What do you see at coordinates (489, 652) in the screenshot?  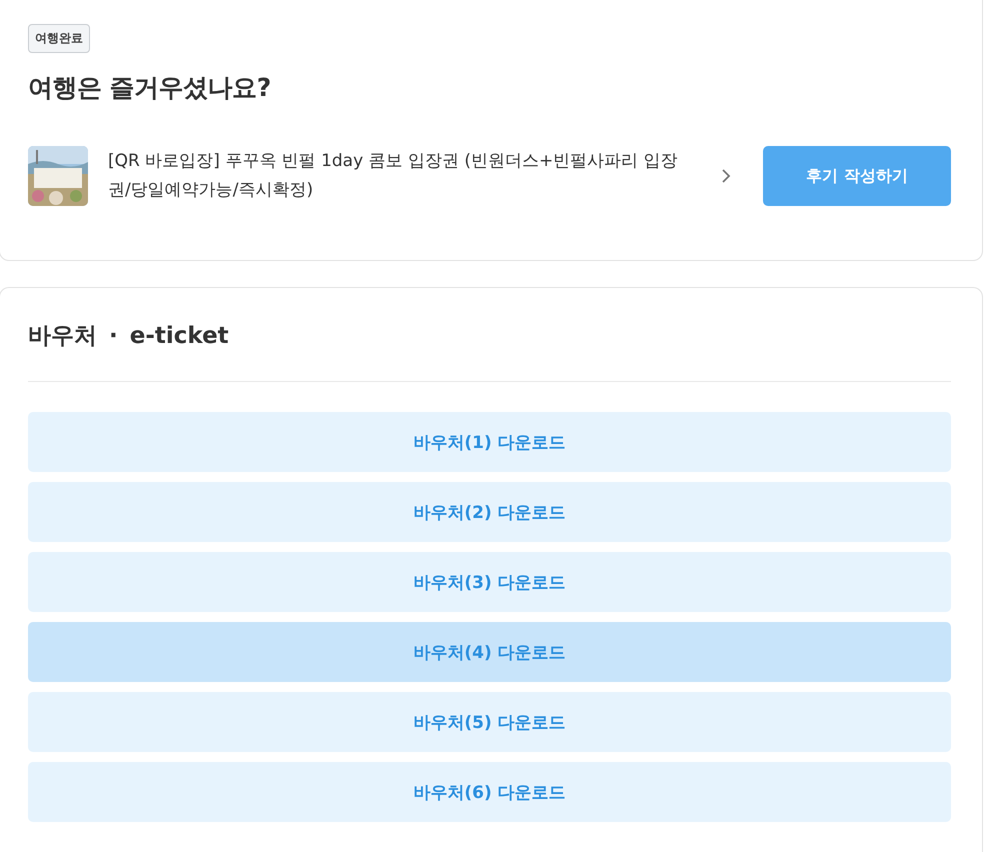 I see `voucher-download-button: 바우처(4) 다운로드` at bounding box center [489, 652].